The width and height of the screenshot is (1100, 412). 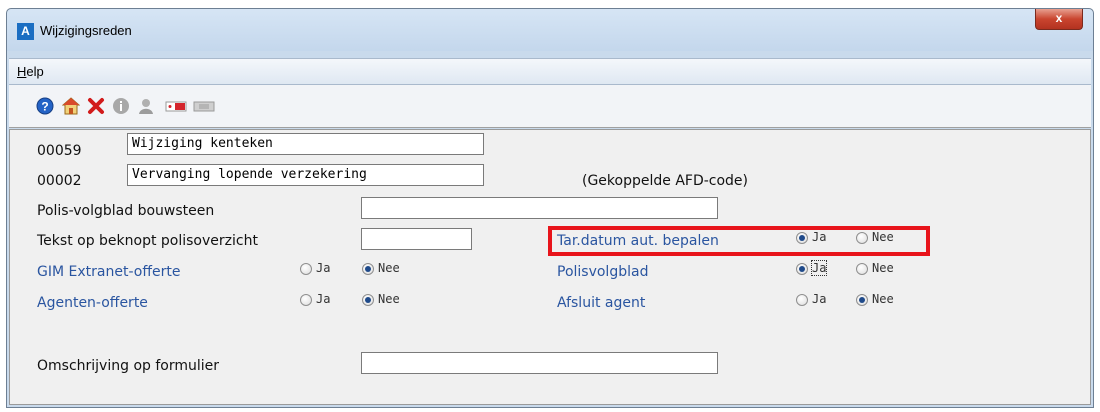 I want to click on title-bar: A Wijzigingsreden x, so click(x=550, y=30).